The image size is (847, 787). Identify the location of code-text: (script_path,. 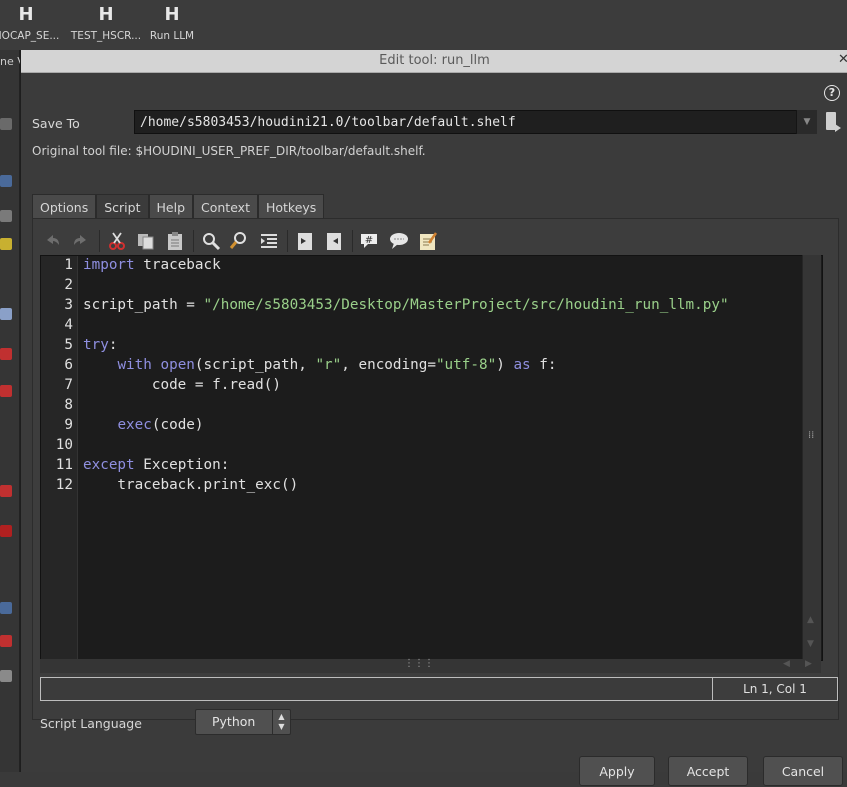
(255, 365).